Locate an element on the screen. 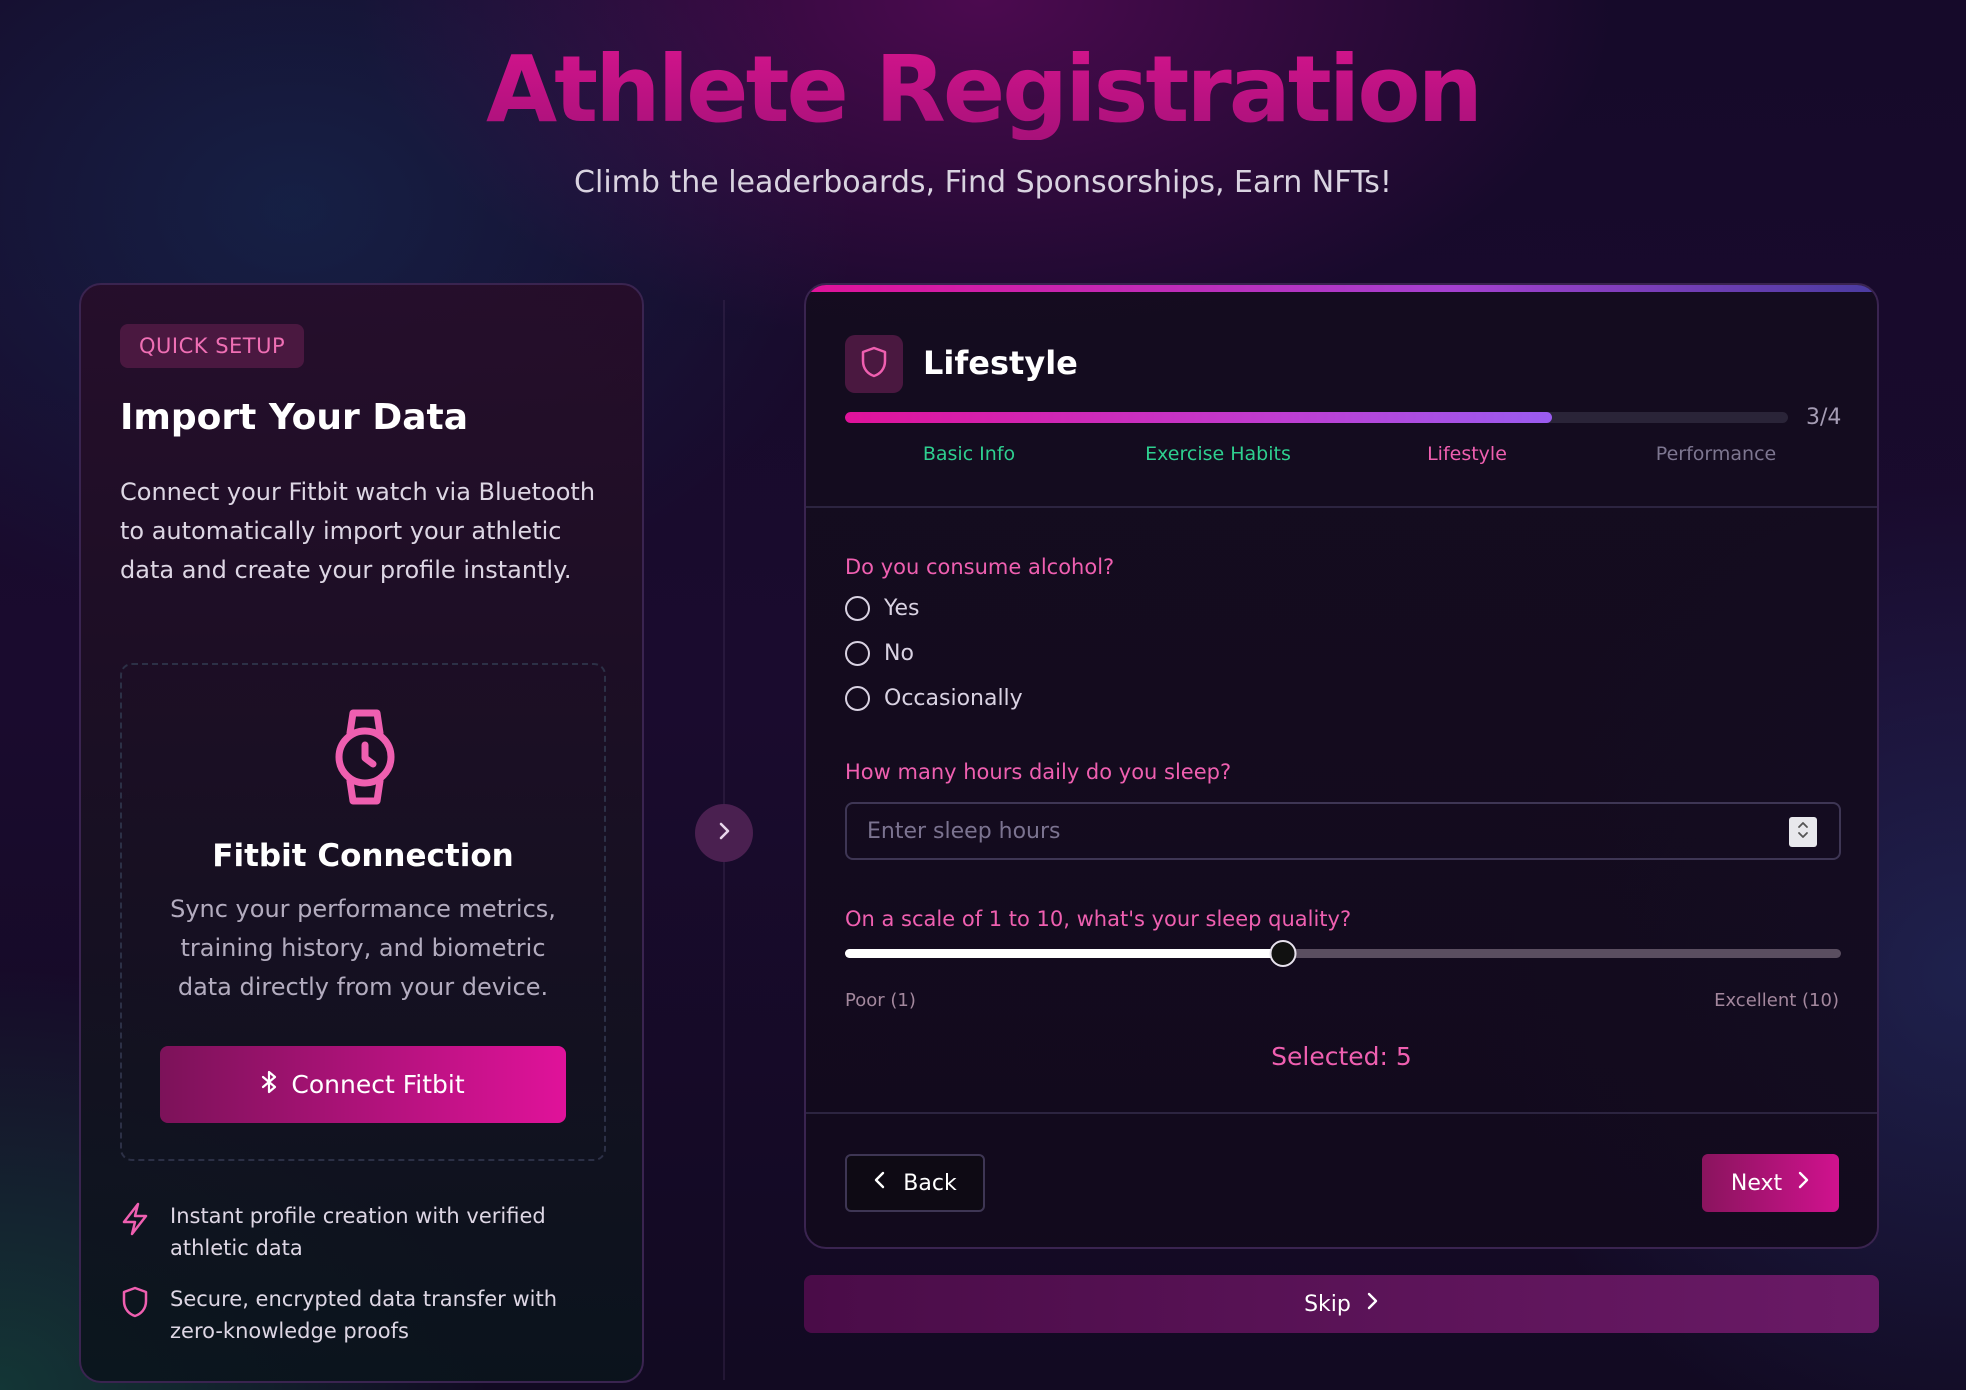 This screenshot has width=1966, height=1390. radio-label: Yes is located at coordinates (902, 608).